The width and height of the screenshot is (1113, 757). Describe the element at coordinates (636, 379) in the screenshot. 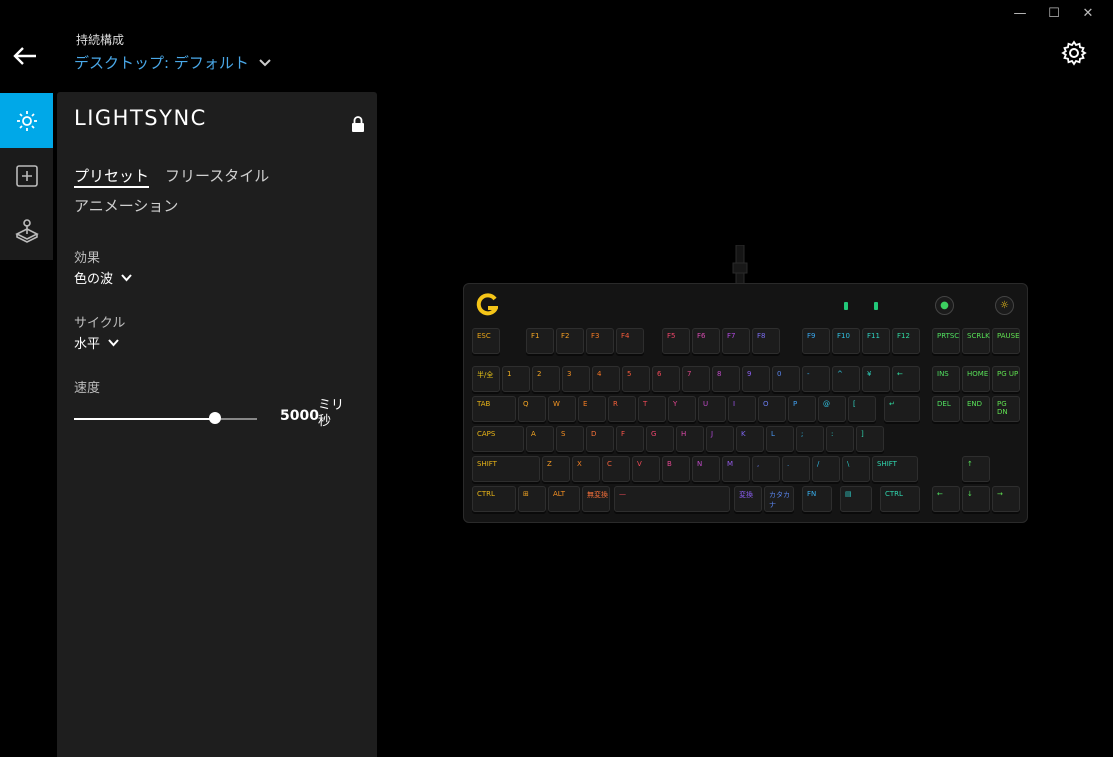

I see `key: 5` at that location.